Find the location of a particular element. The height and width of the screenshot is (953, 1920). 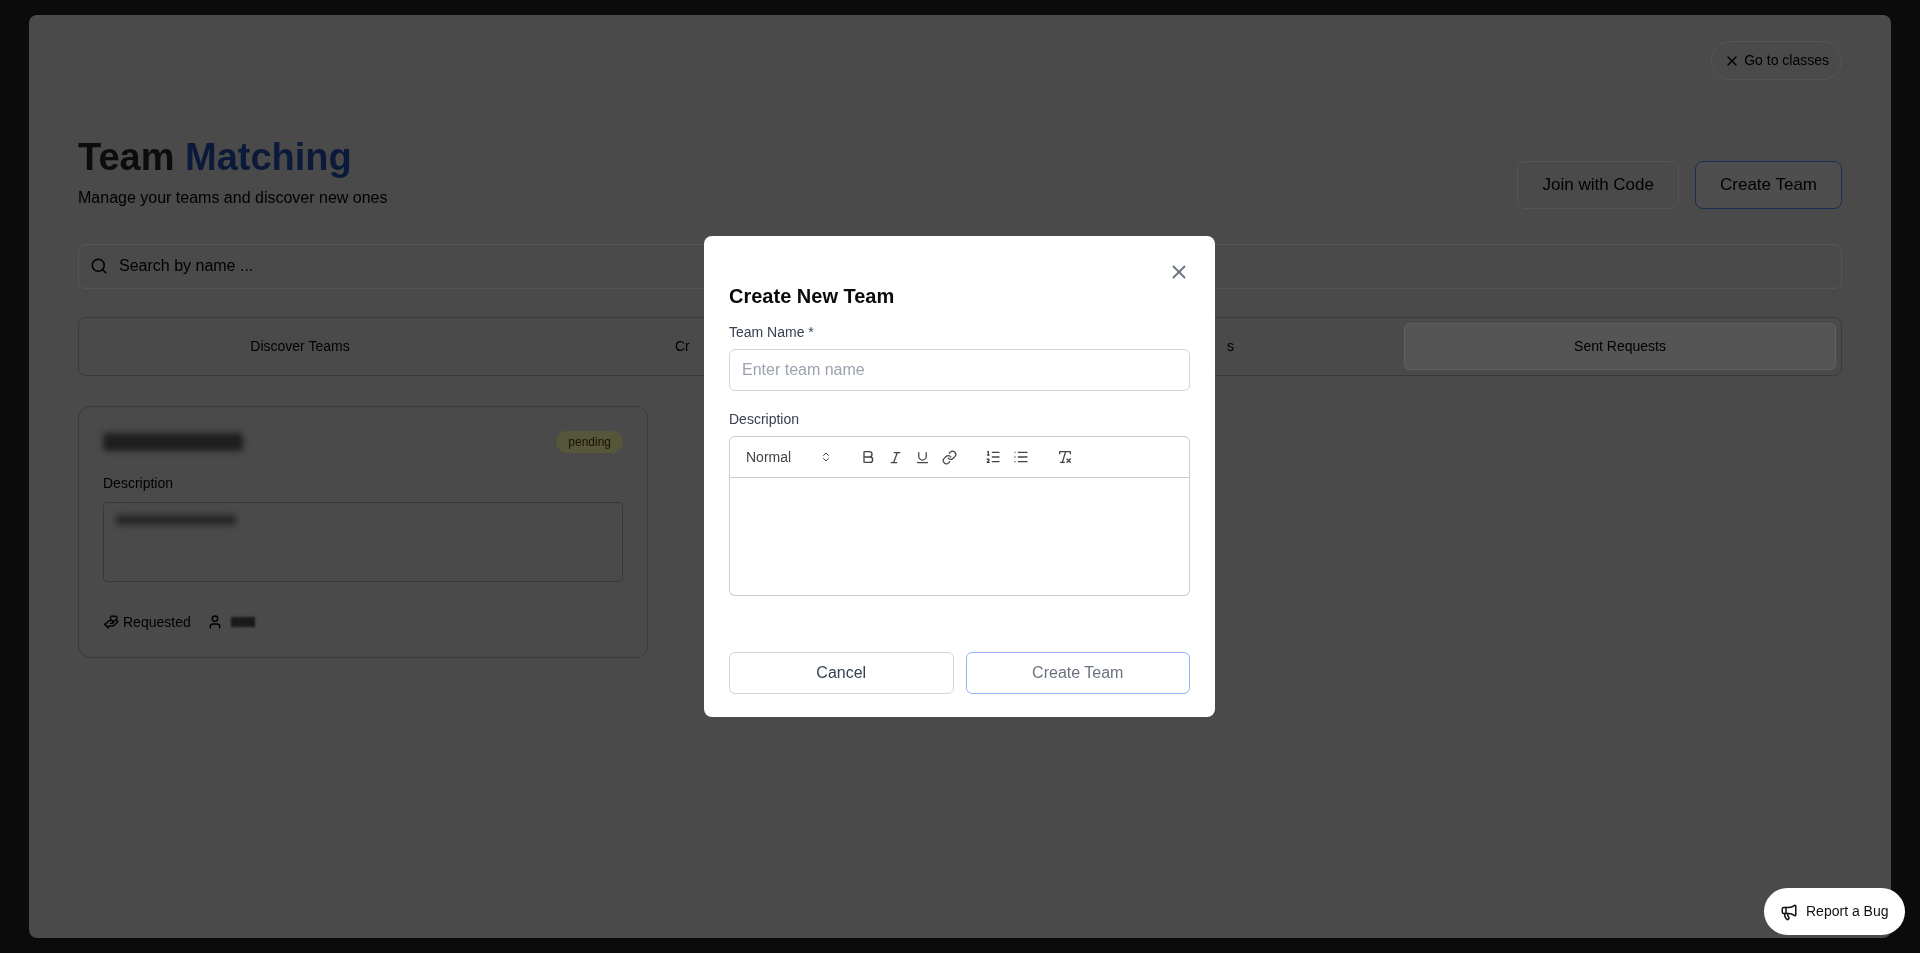

team-name-label: Team Name * is located at coordinates (772, 332).